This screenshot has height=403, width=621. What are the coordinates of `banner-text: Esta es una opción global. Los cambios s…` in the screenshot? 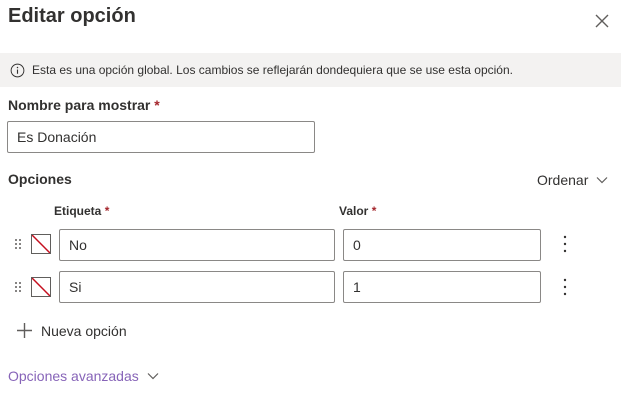 It's located at (272, 70).